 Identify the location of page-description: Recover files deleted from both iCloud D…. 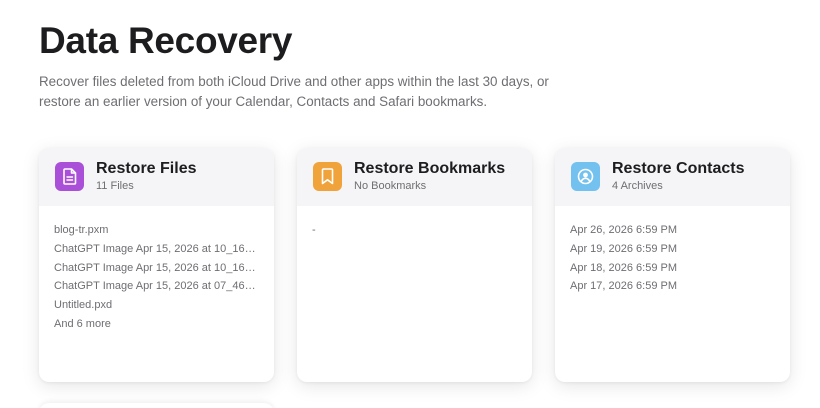
(294, 91).